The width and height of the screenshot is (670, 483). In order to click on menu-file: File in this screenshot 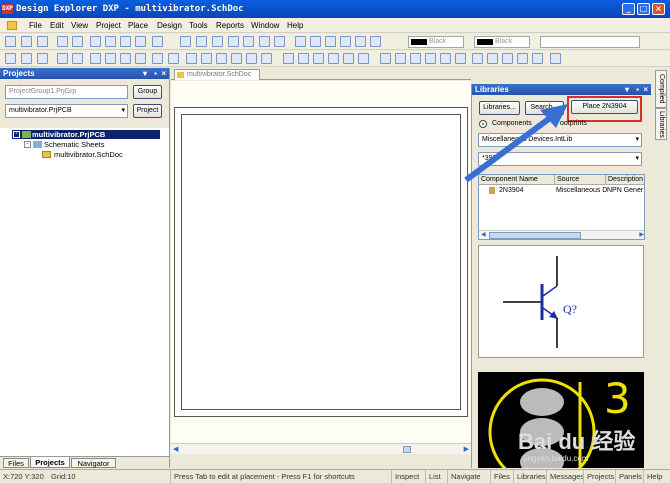, I will do `click(35, 25)`.